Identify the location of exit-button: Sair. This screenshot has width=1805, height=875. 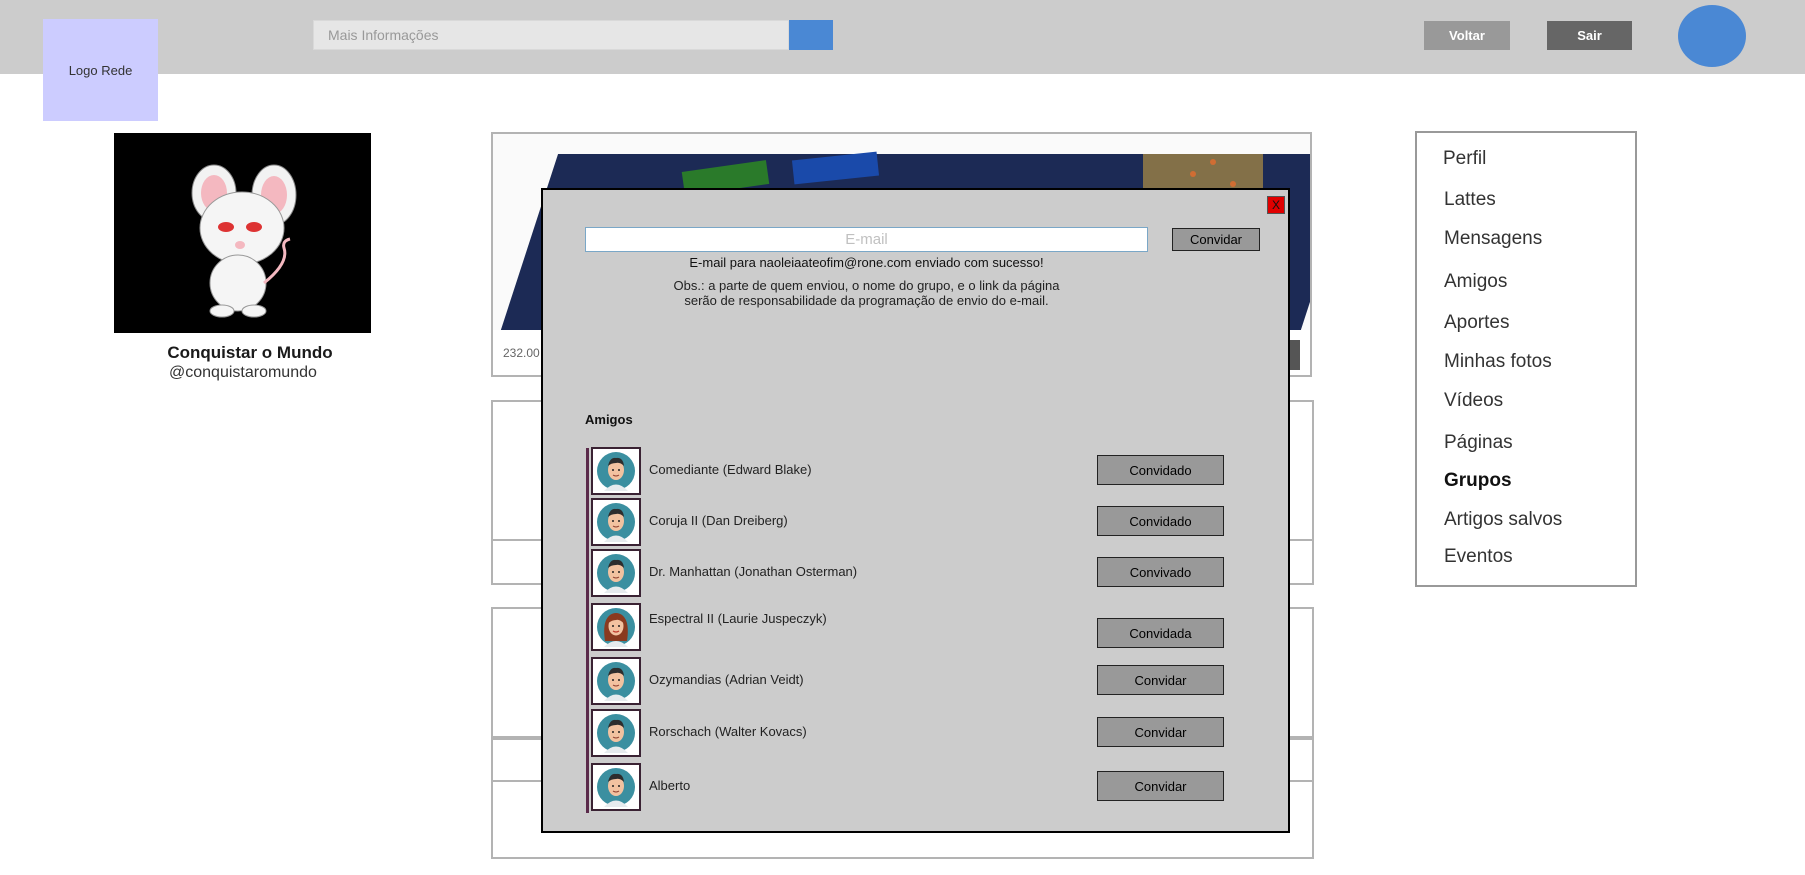
(1589, 35).